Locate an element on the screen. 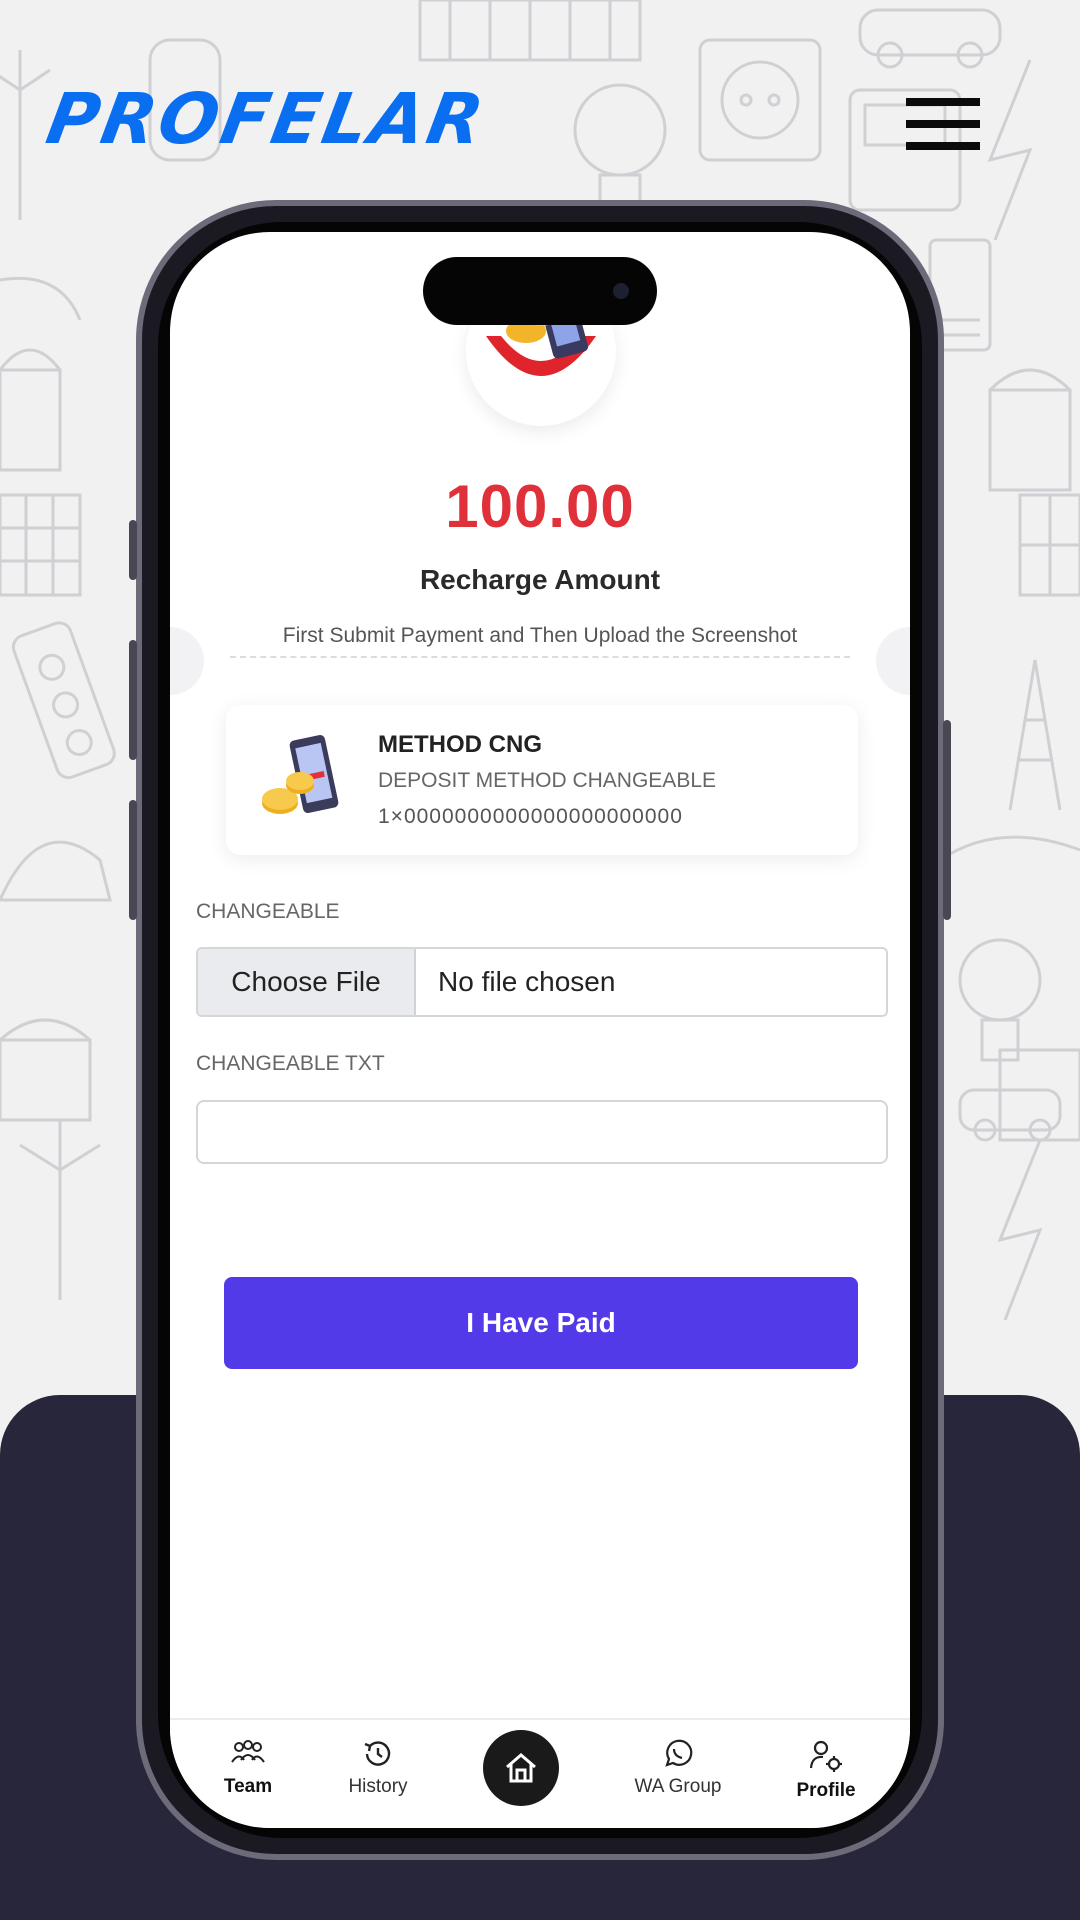  home-icon is located at coordinates (521, 1768).